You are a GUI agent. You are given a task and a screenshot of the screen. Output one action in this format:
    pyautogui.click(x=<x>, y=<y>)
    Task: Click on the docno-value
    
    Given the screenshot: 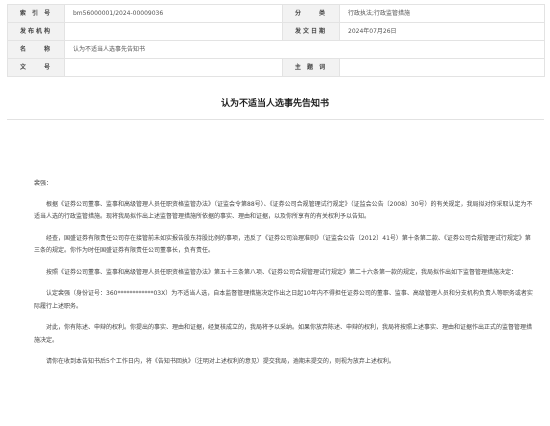 What is the action you would take?
    pyautogui.click(x=173, y=67)
    